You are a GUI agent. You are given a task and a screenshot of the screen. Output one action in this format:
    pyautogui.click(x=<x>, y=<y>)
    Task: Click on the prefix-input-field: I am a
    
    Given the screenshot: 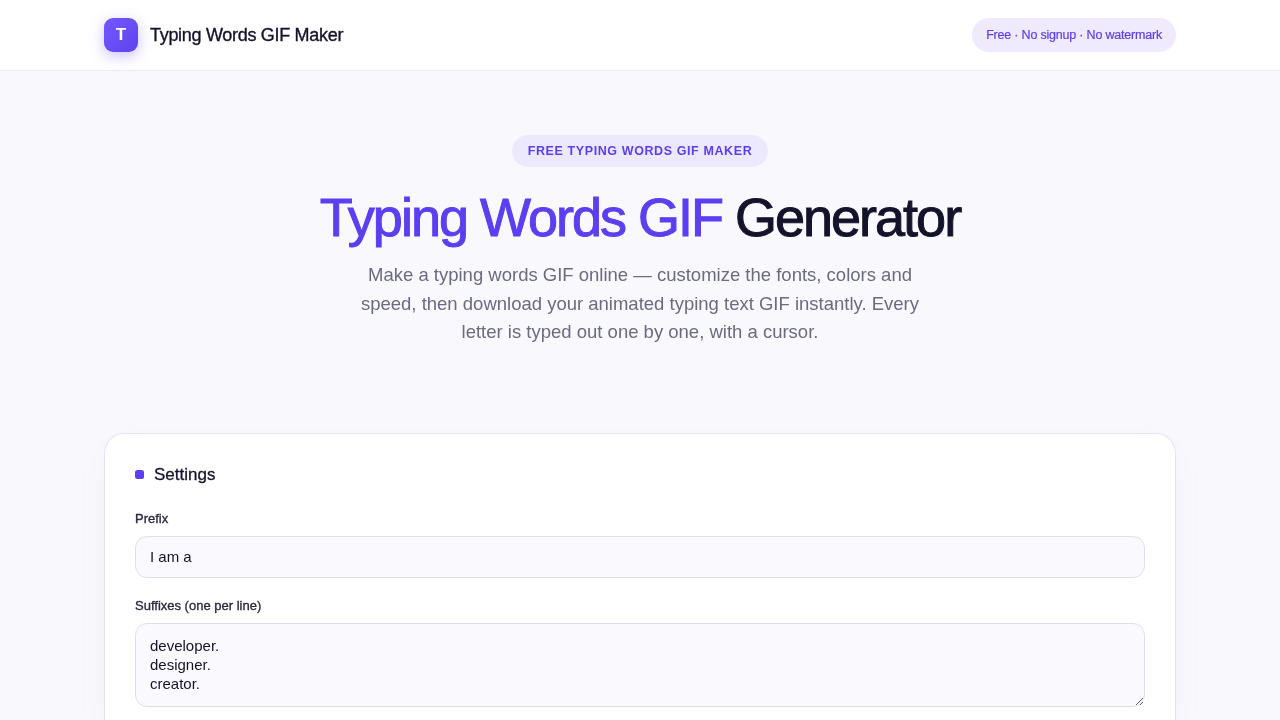 What is the action you would take?
    pyautogui.click(x=640, y=556)
    